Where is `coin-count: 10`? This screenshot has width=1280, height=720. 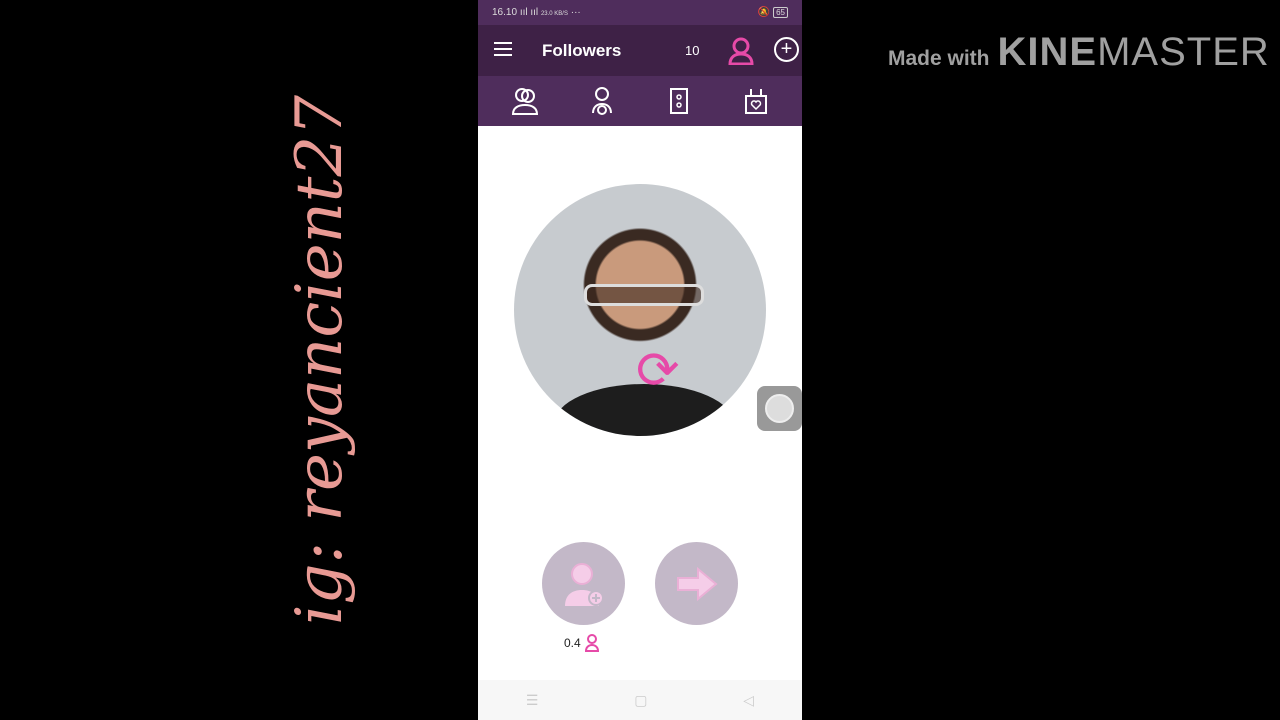 coin-count: 10 is located at coordinates (692, 50).